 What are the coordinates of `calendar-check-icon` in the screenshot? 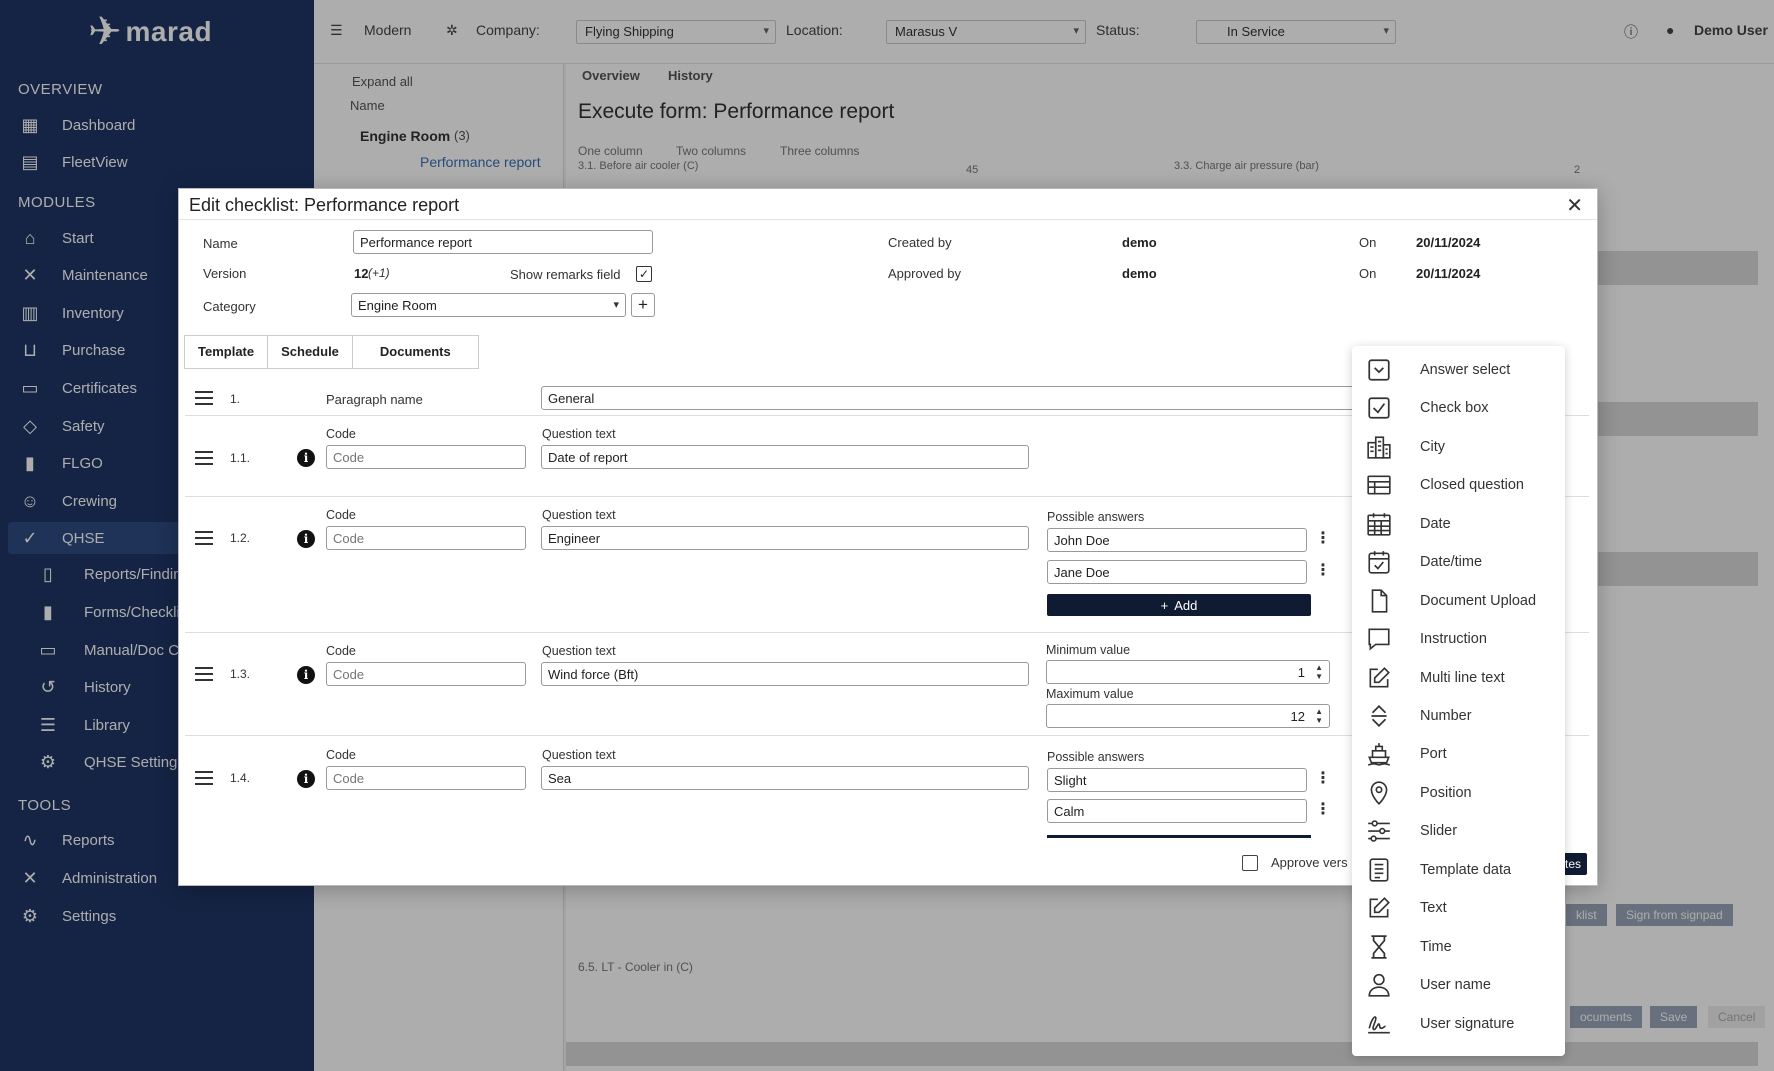 It's located at (1379, 562).